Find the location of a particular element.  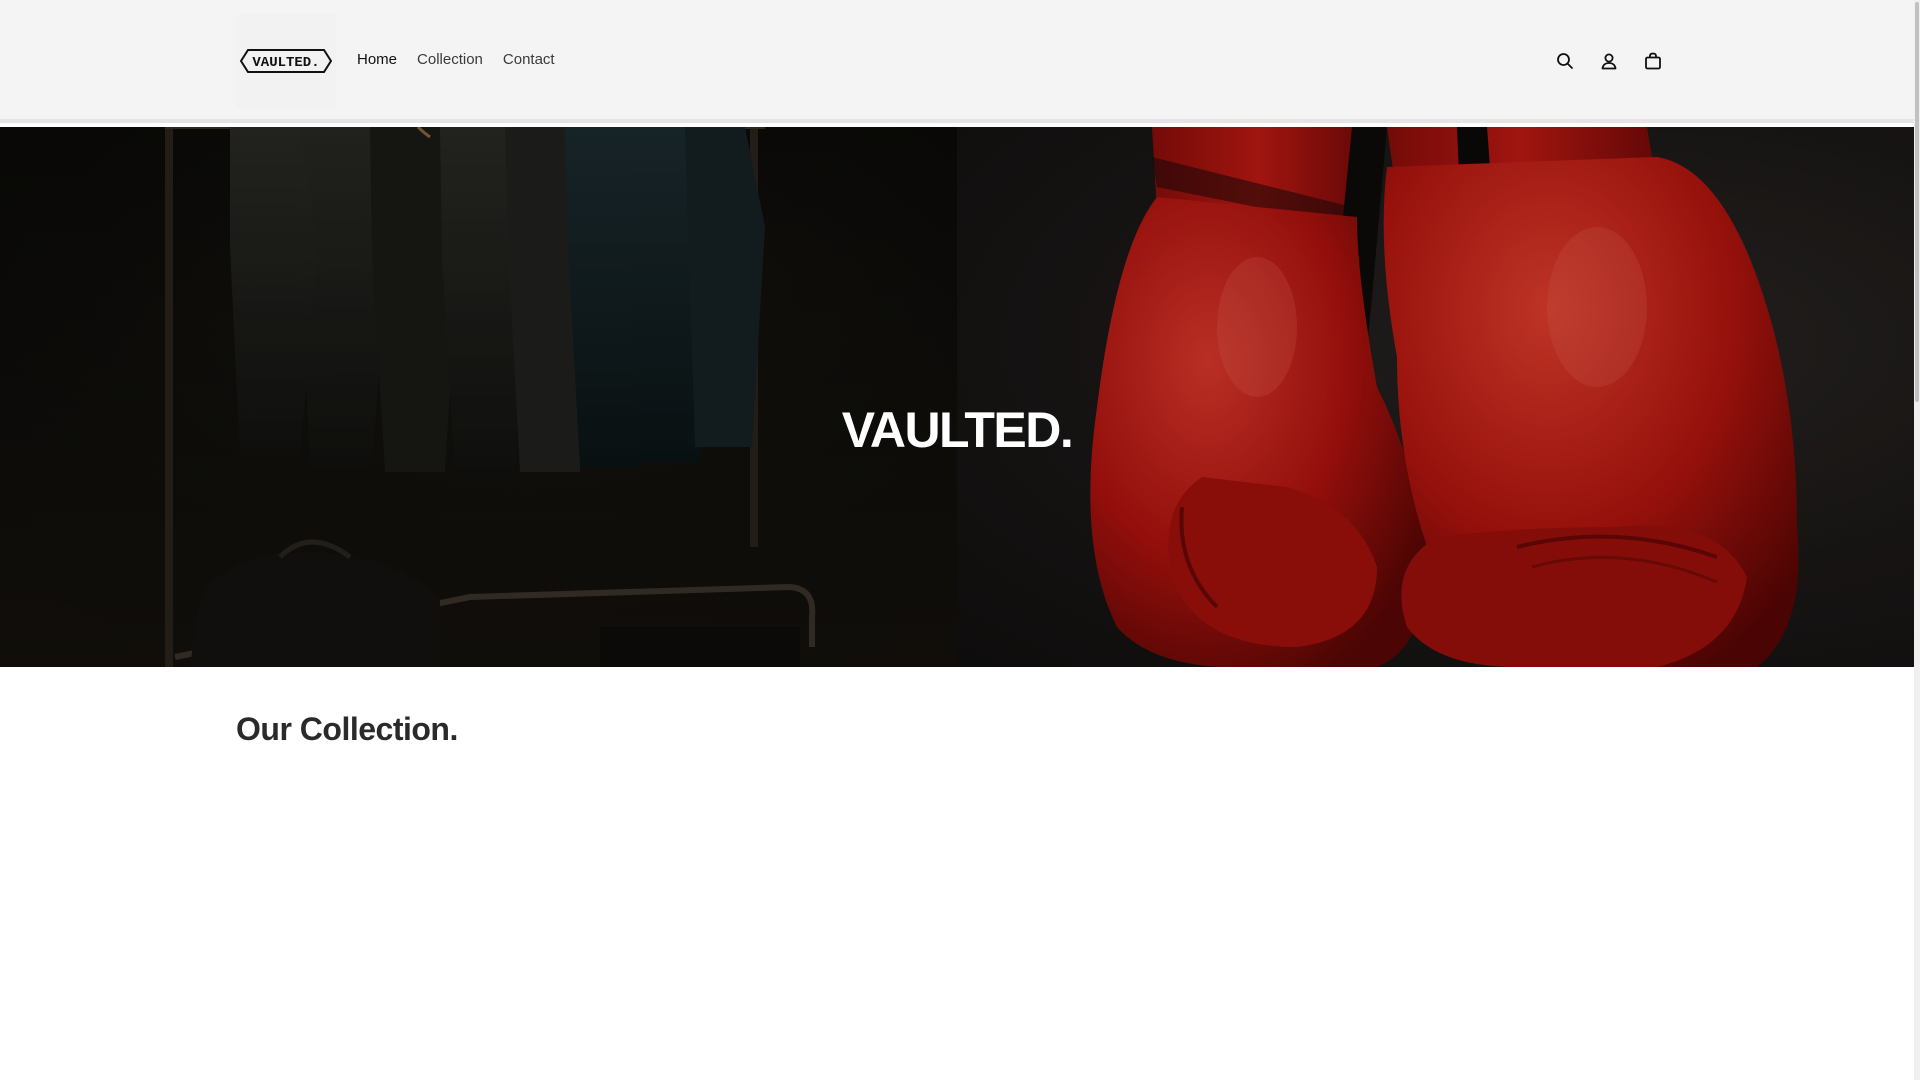

collection-heading: Our Collection. is located at coordinates (347, 729).